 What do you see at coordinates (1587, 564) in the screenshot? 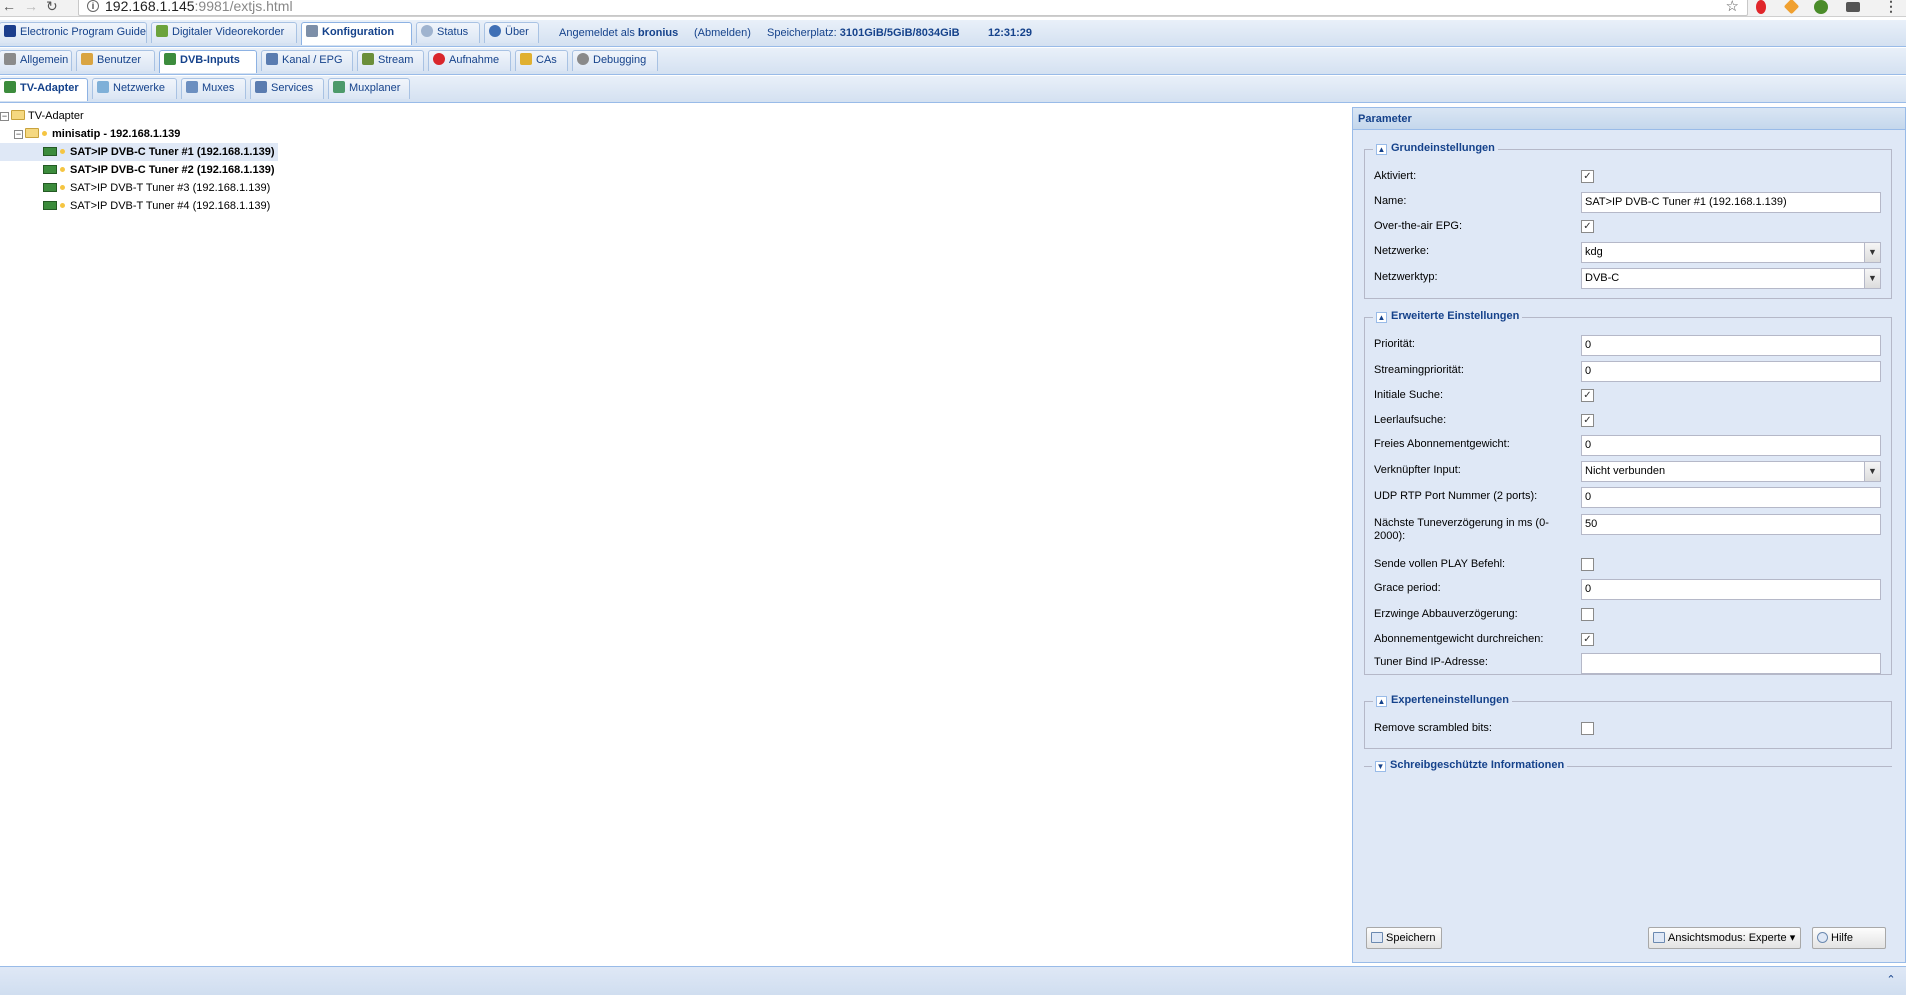
I see `play-checkbox` at bounding box center [1587, 564].